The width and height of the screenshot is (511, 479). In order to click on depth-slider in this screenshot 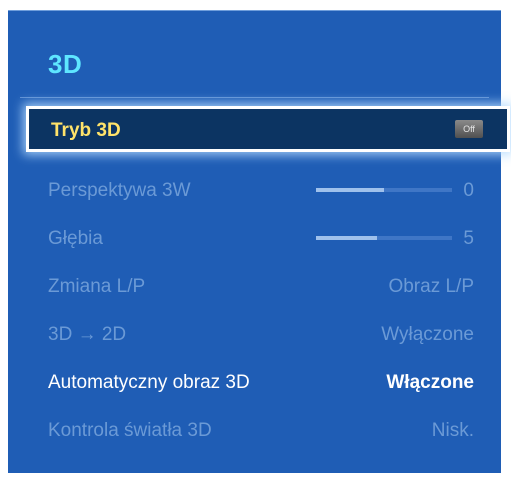, I will do `click(384, 238)`.